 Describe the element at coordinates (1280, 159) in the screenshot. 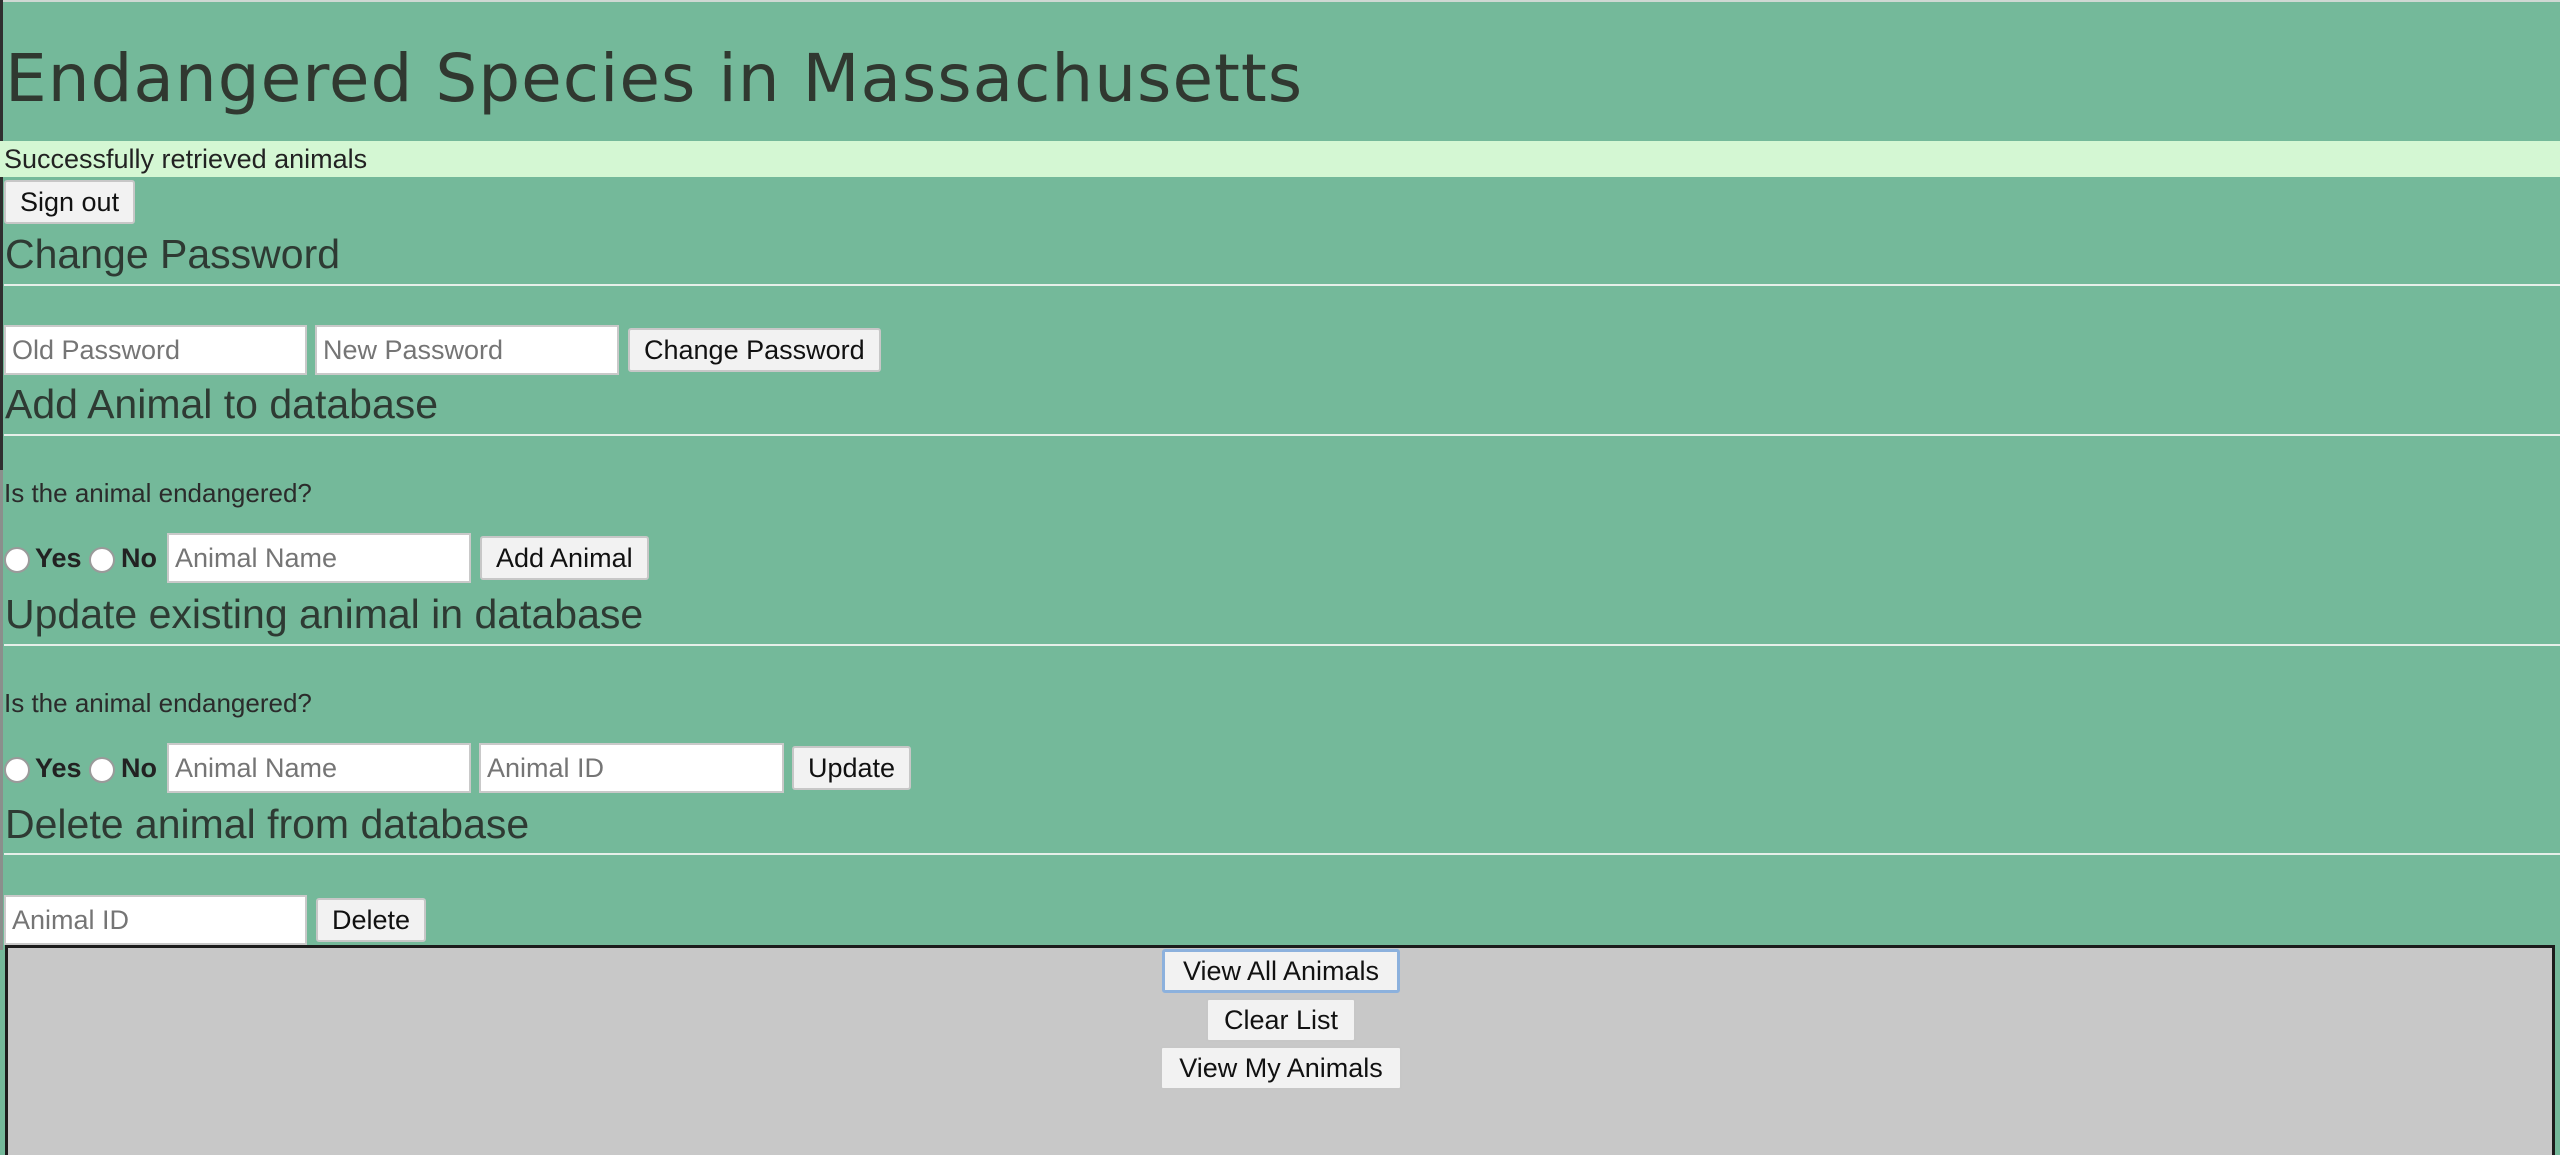

I see `status-banner: Successfully retrieved animals` at that location.